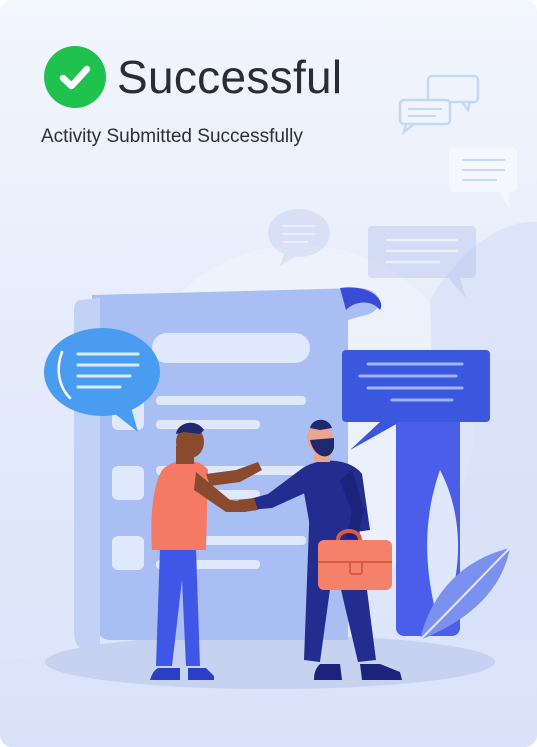 The image size is (537, 747). Describe the element at coordinates (483, 177) in the screenshot. I see `faint-message-bubble` at that location.